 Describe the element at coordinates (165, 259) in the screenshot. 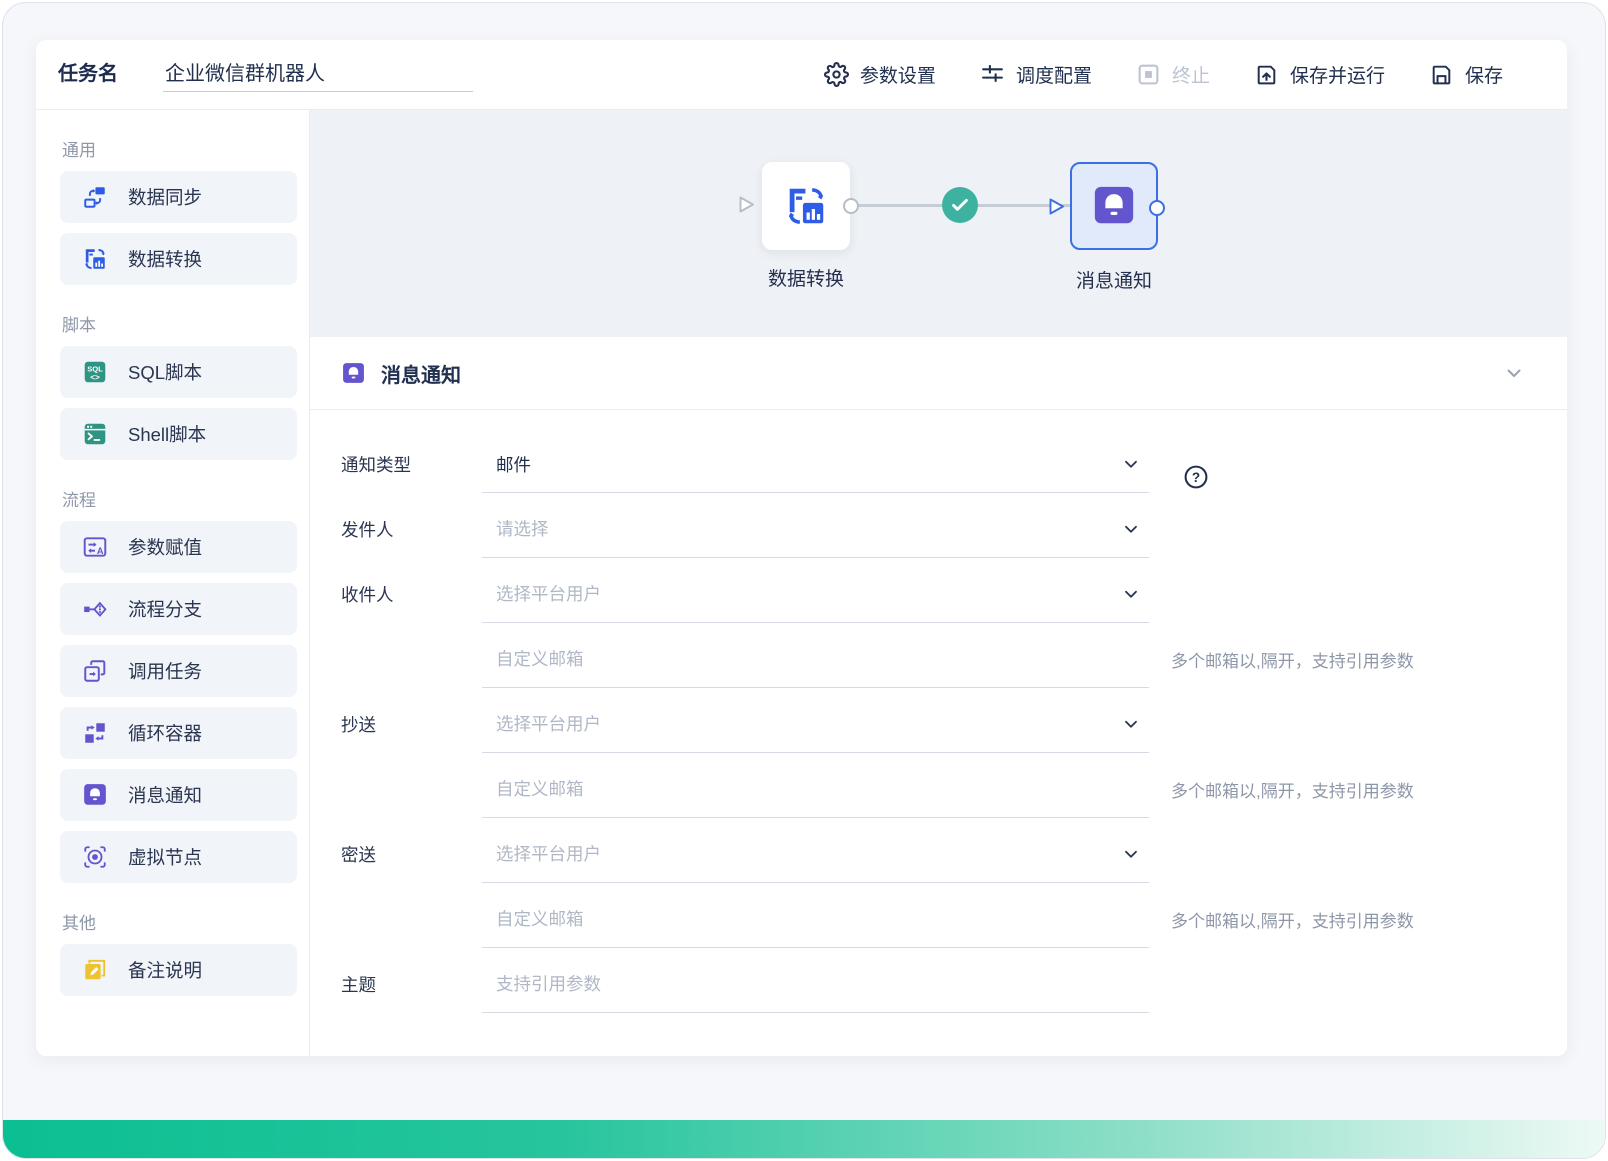

I see `sidebar-item-label: 数据转换` at that location.